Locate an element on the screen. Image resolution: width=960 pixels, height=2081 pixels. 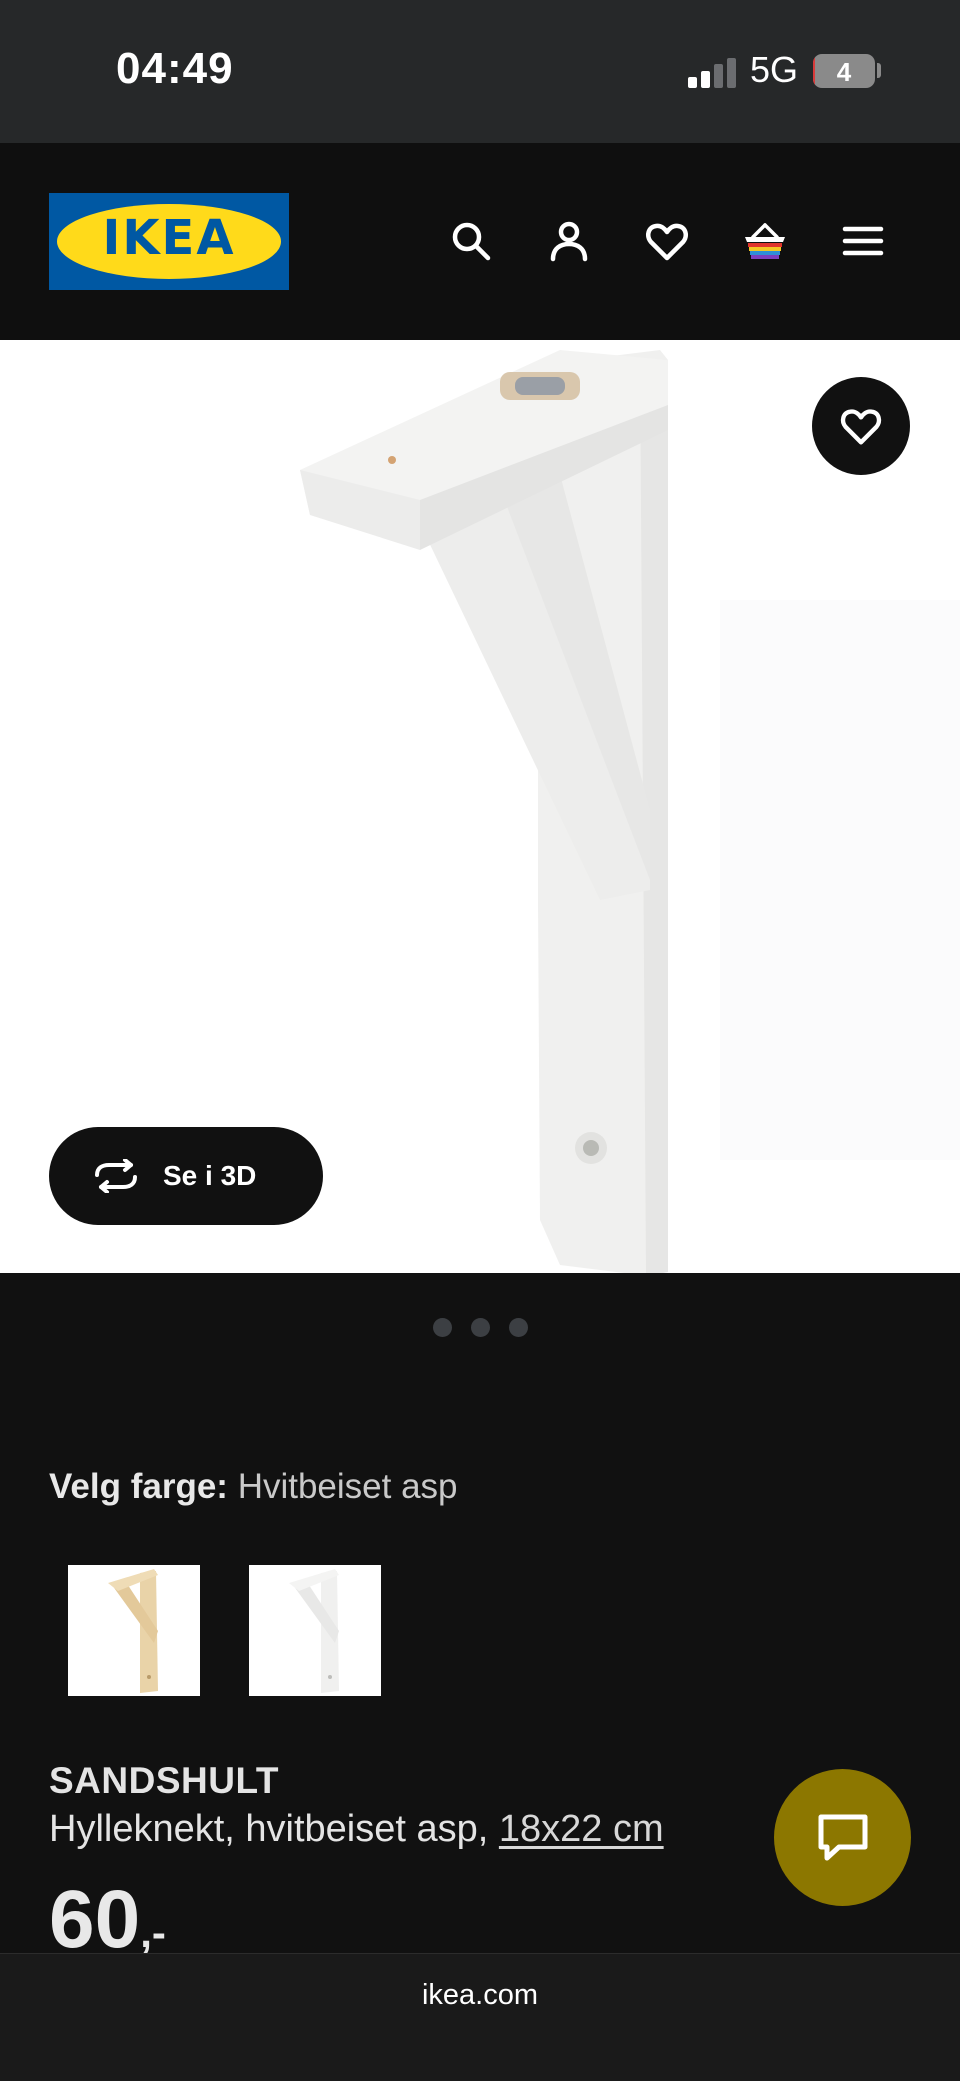
browser-address-bar: ikea.com is located at coordinates (480, 2017).